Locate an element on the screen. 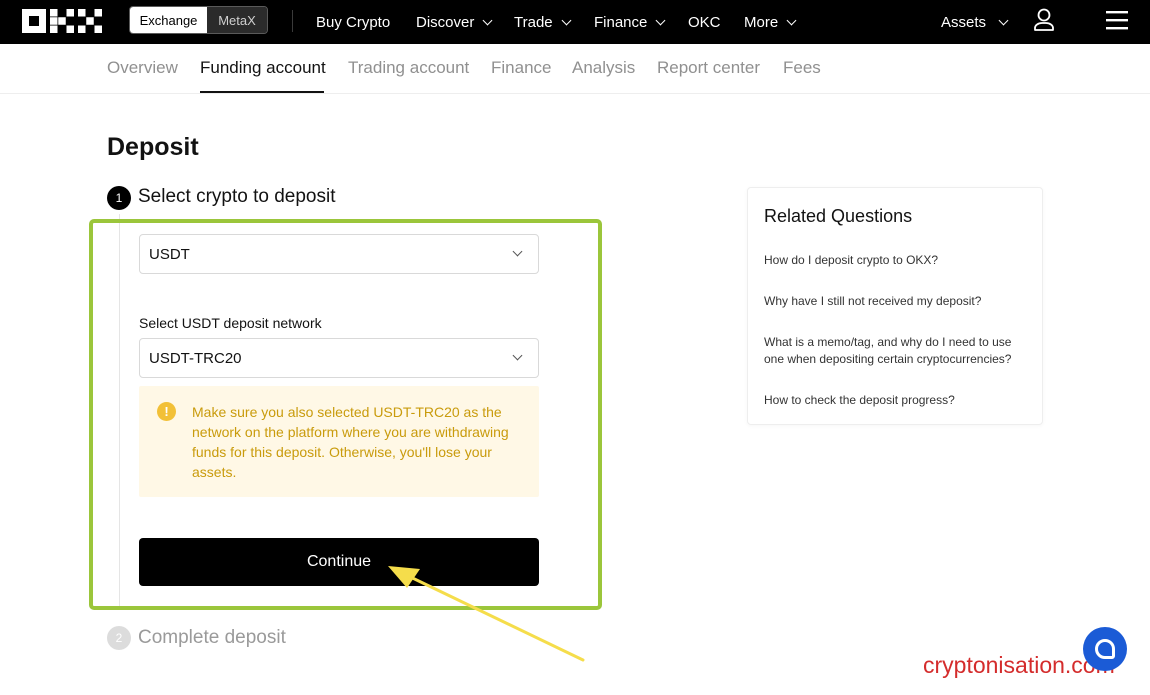 This screenshot has height=695, width=1150. nav-trade-label: Trade is located at coordinates (533, 22).